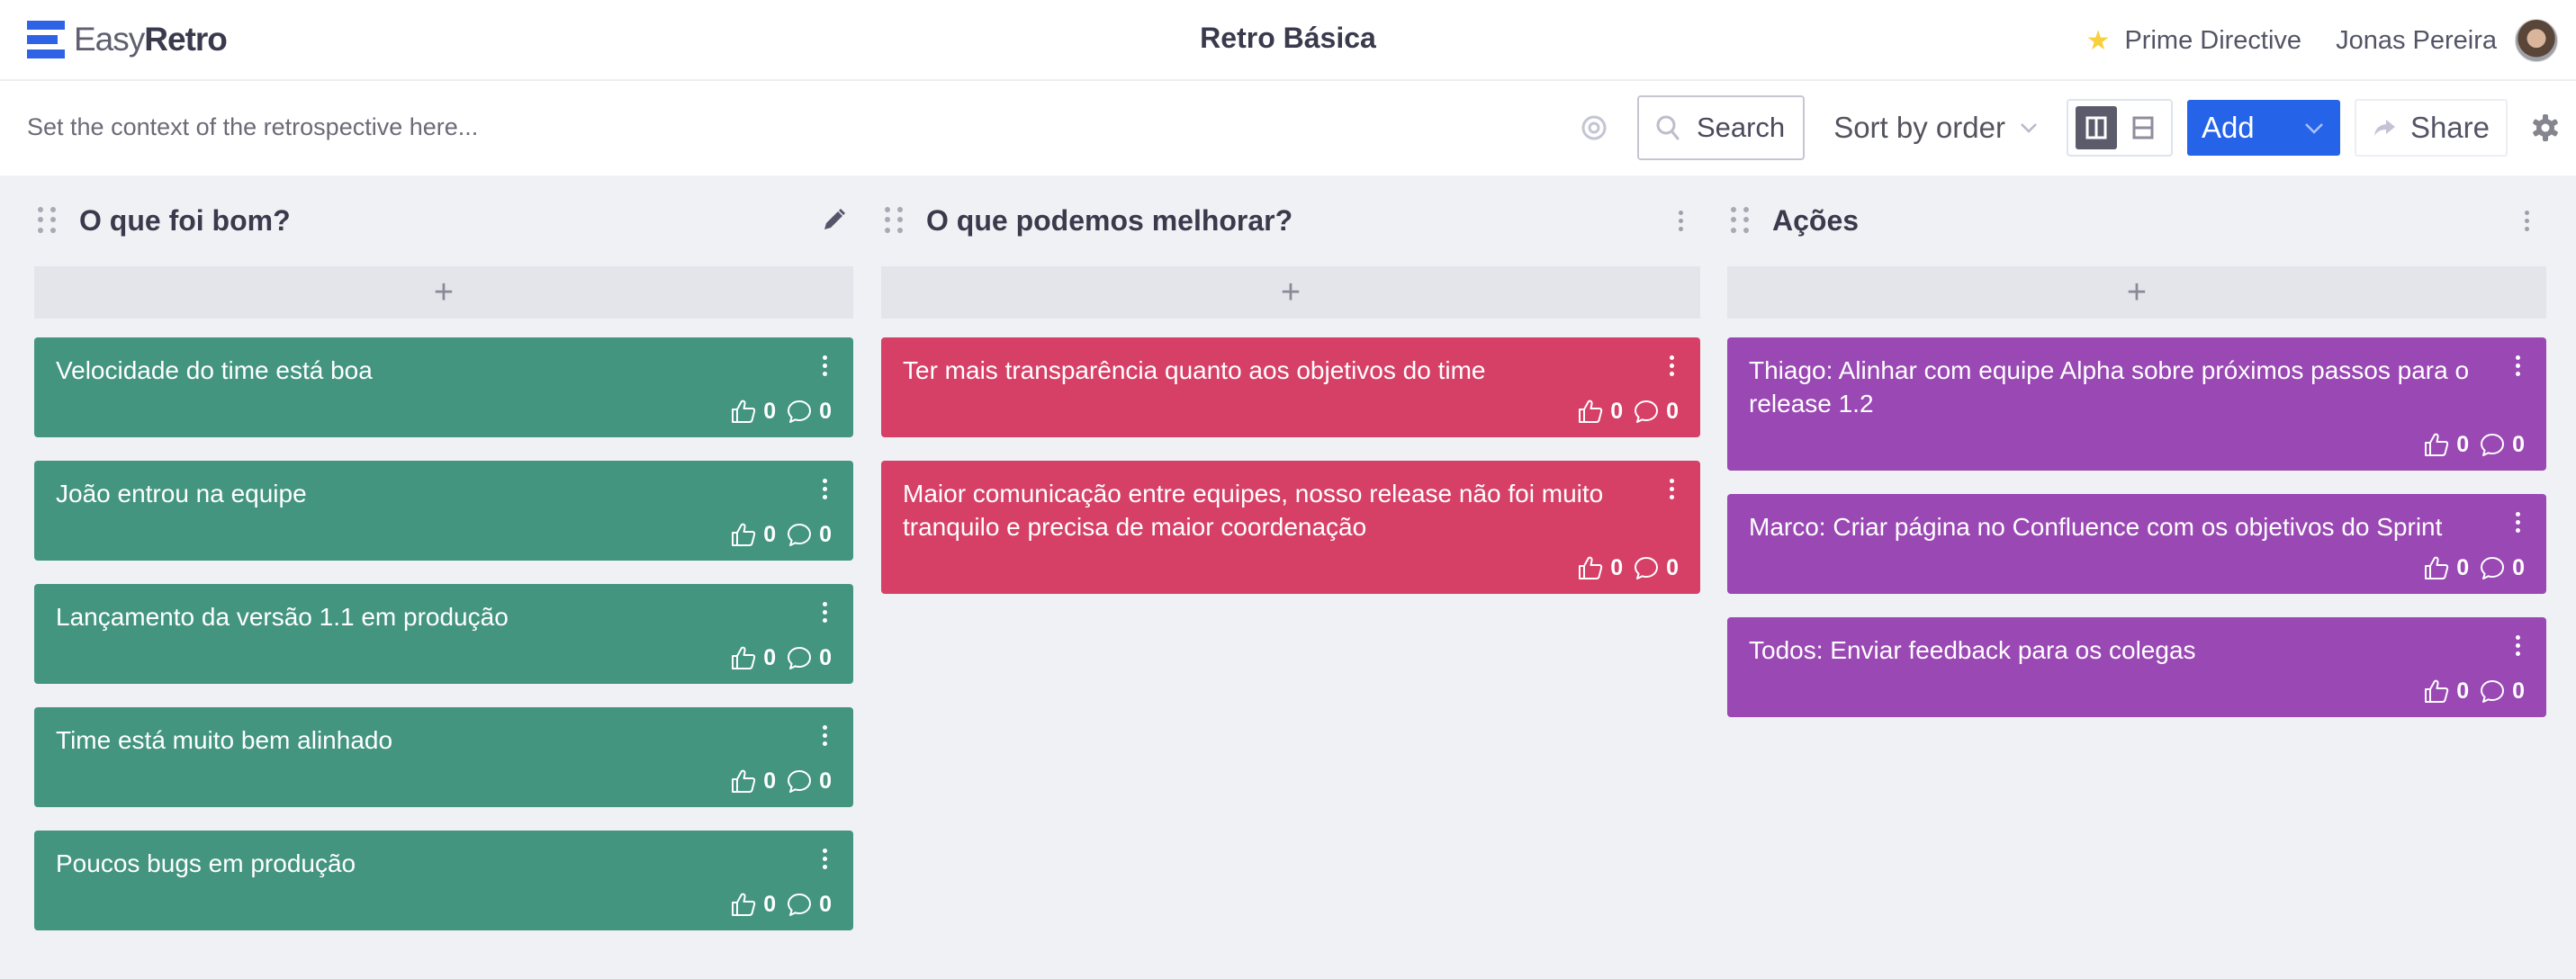  I want to click on share-button: Share, so click(2431, 128).